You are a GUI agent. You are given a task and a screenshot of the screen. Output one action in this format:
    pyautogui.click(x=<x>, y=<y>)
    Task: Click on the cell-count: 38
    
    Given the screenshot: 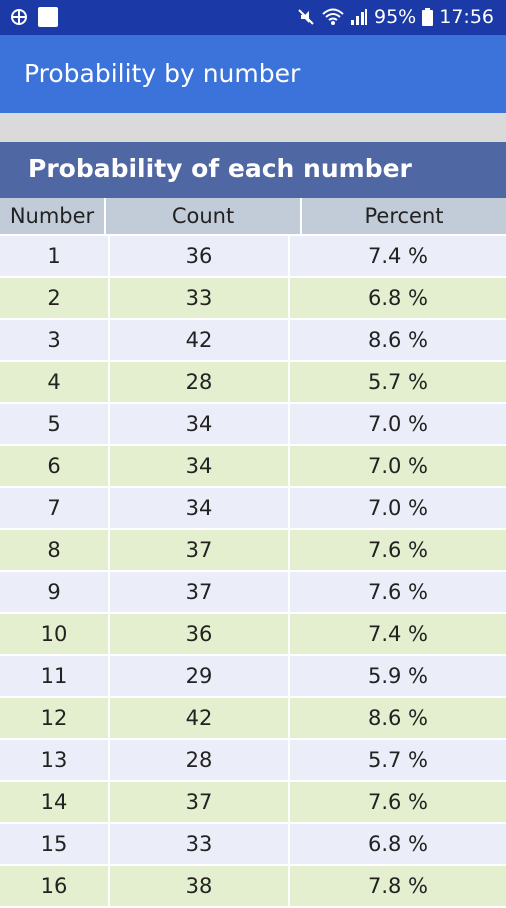 What is the action you would take?
    pyautogui.click(x=200, y=886)
    